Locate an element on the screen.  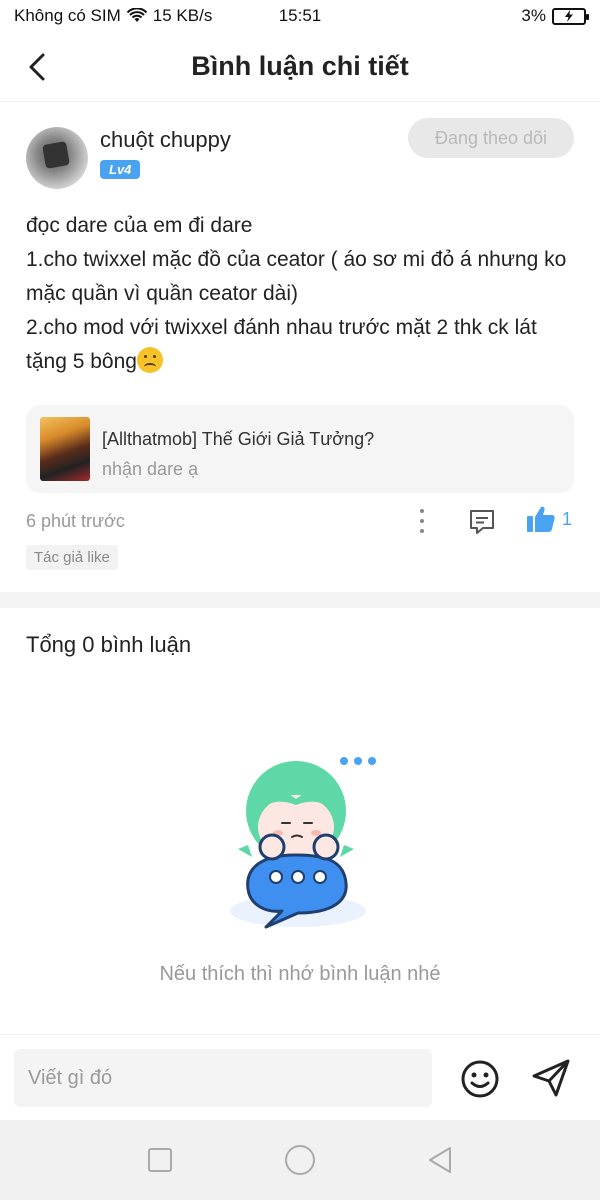
post-meta-row: 6 phút trước 1 Tác giả like is located at coordinates (300, 535).